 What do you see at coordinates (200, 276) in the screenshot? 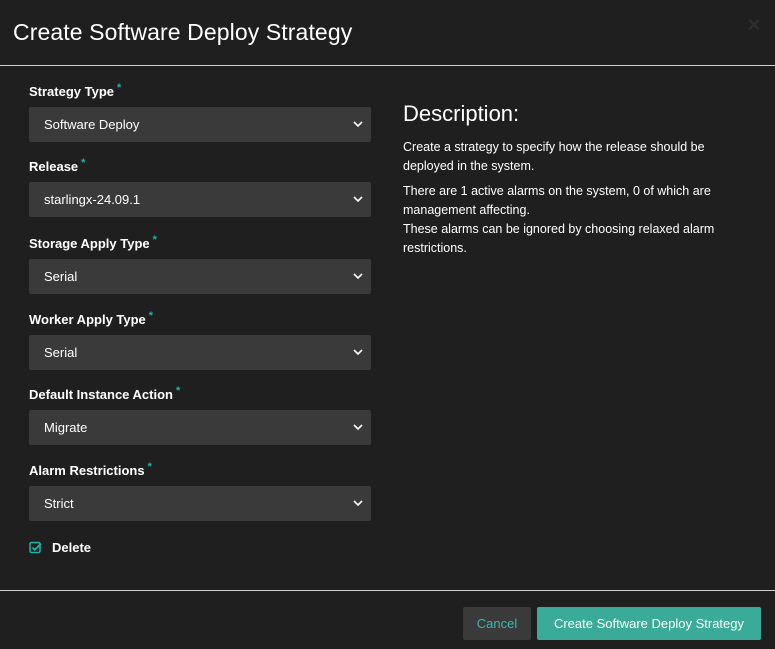
I see `storage-apply-type-select: Serial` at bounding box center [200, 276].